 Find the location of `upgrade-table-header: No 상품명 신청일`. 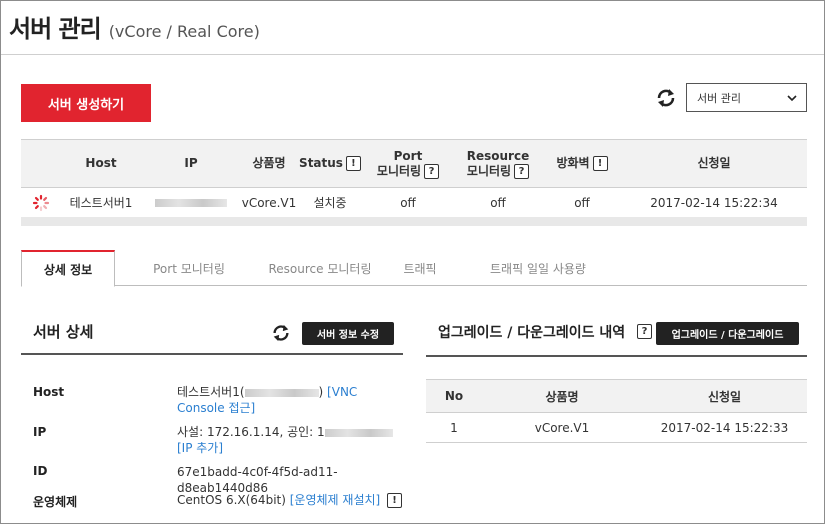

upgrade-table-header: No 상품명 신청일 is located at coordinates (616, 396).